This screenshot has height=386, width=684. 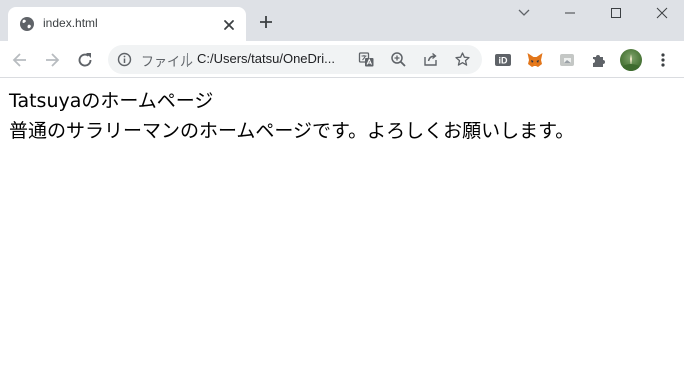 I want to click on reload-button, so click(x=85, y=60).